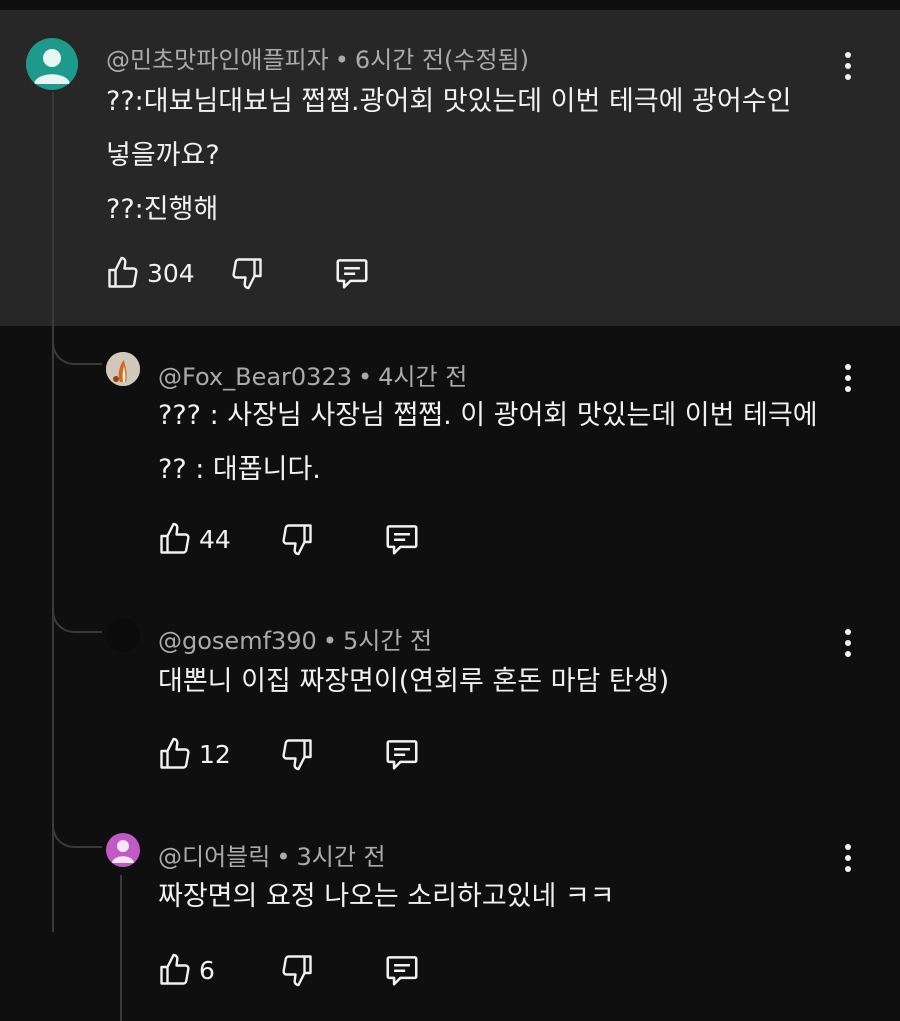 Image resolution: width=900 pixels, height=1021 pixels. What do you see at coordinates (488, 415) in the screenshot?
I see `comment-line: ??? : 사장님 사장님 쩝쩝. 이 광어회 맛있는데 이번 테극에` at bounding box center [488, 415].